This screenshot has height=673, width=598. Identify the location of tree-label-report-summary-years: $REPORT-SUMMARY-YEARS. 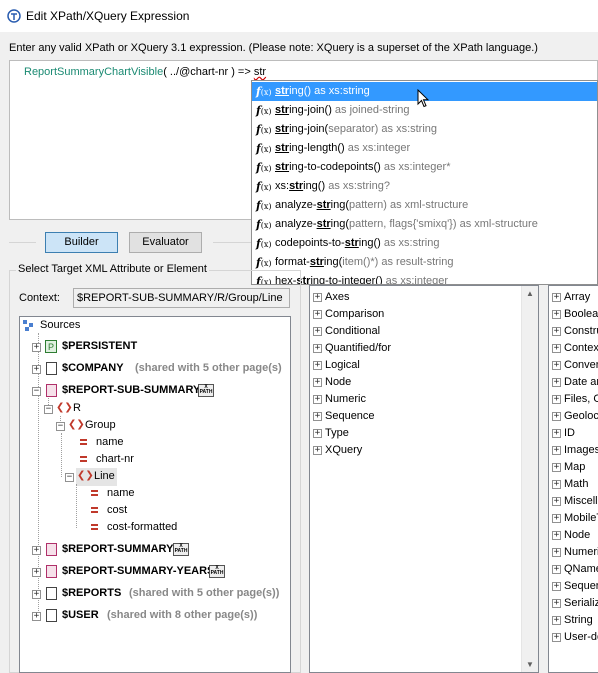
(138, 571).